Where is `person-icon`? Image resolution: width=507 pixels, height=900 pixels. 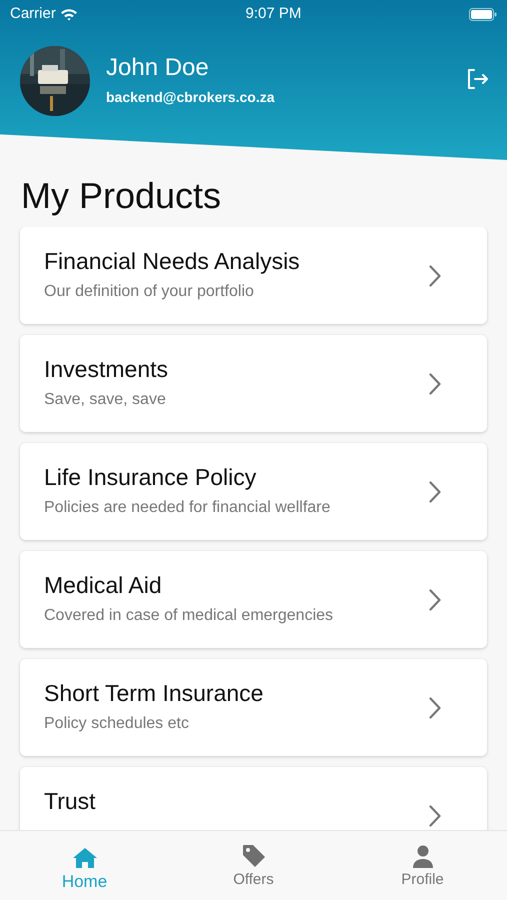 person-icon is located at coordinates (423, 857).